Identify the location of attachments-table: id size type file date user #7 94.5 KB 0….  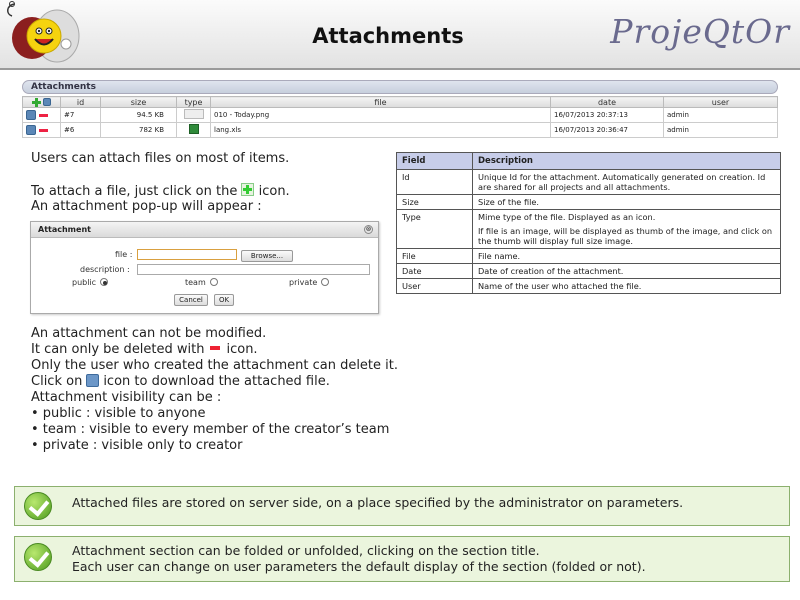
(400, 117).